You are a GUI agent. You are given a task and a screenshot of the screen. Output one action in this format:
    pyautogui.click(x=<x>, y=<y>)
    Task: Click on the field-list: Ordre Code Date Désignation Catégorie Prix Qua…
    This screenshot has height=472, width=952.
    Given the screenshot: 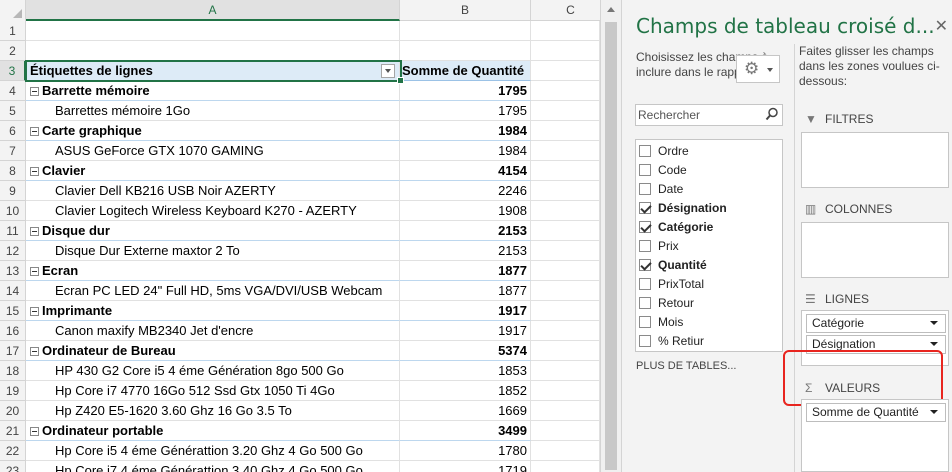 What is the action you would take?
    pyautogui.click(x=709, y=245)
    